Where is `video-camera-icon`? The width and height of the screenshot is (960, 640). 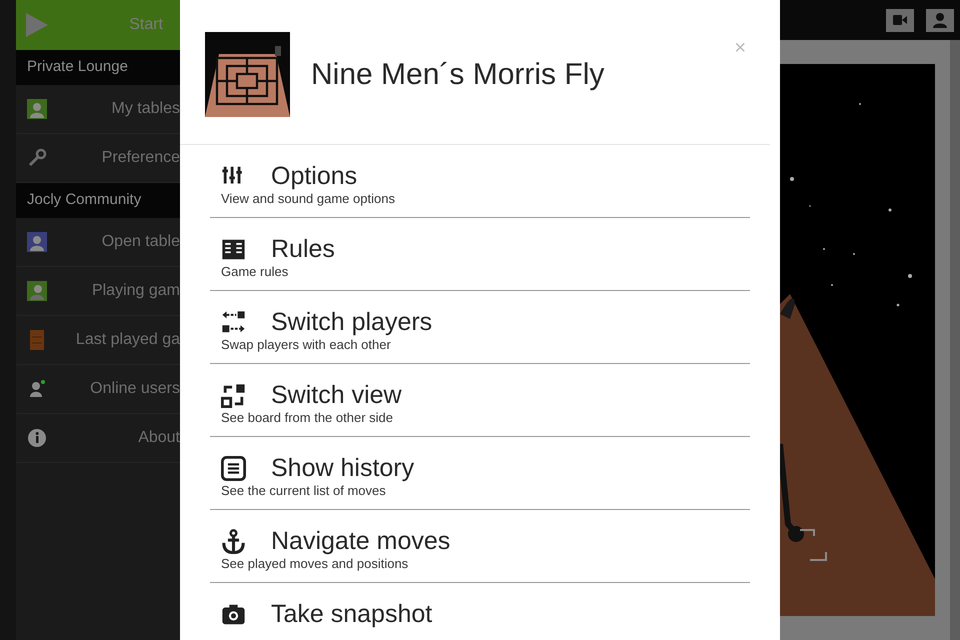 video-camera-icon is located at coordinates (900, 20).